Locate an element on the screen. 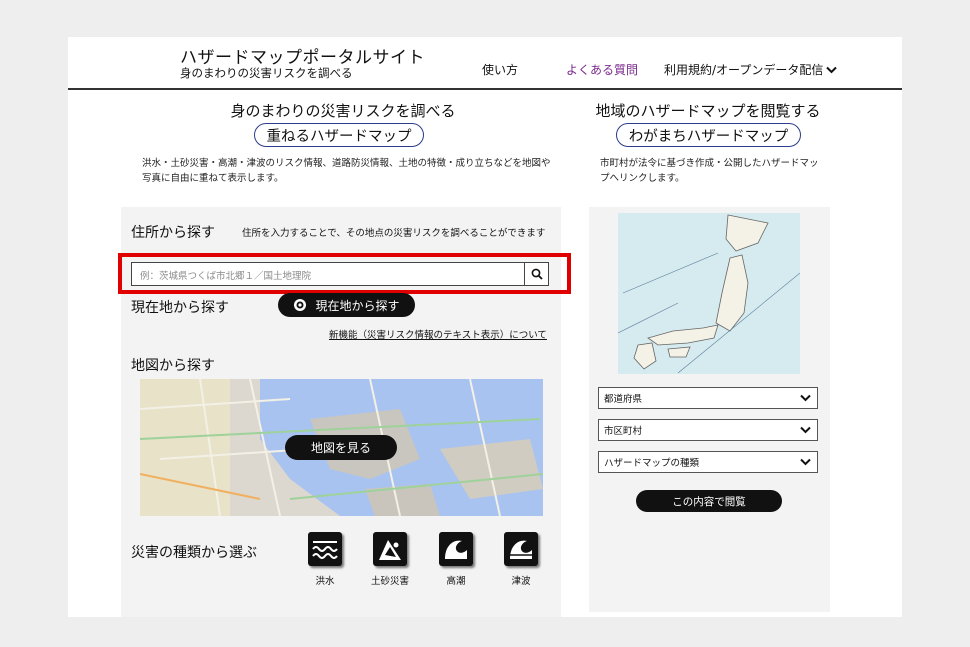 The height and width of the screenshot is (647, 970). address-search-title: 住所から探す is located at coordinates (173, 233).